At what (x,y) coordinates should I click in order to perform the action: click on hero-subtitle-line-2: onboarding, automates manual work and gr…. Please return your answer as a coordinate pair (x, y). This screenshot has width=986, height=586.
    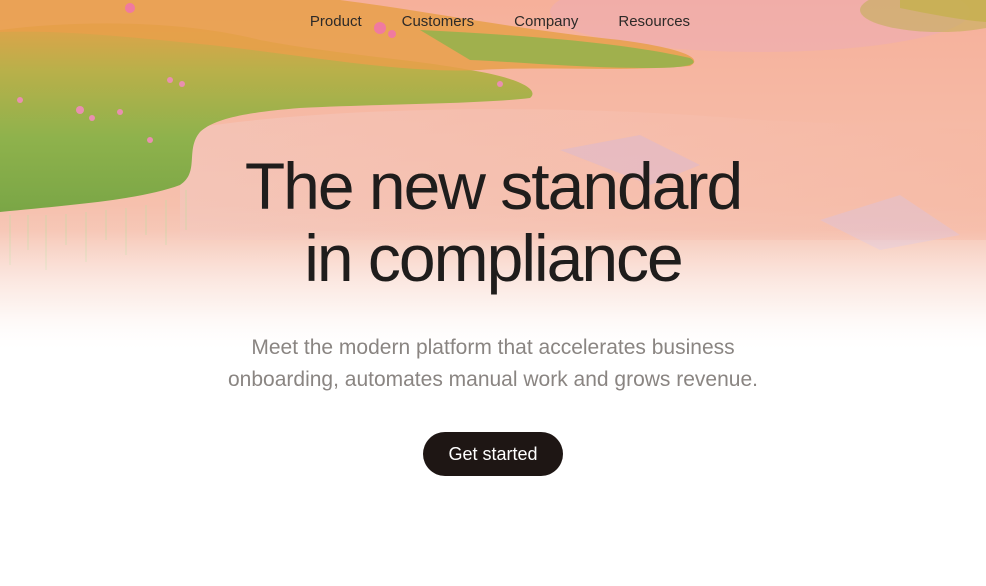
    Looking at the image, I should click on (493, 379).